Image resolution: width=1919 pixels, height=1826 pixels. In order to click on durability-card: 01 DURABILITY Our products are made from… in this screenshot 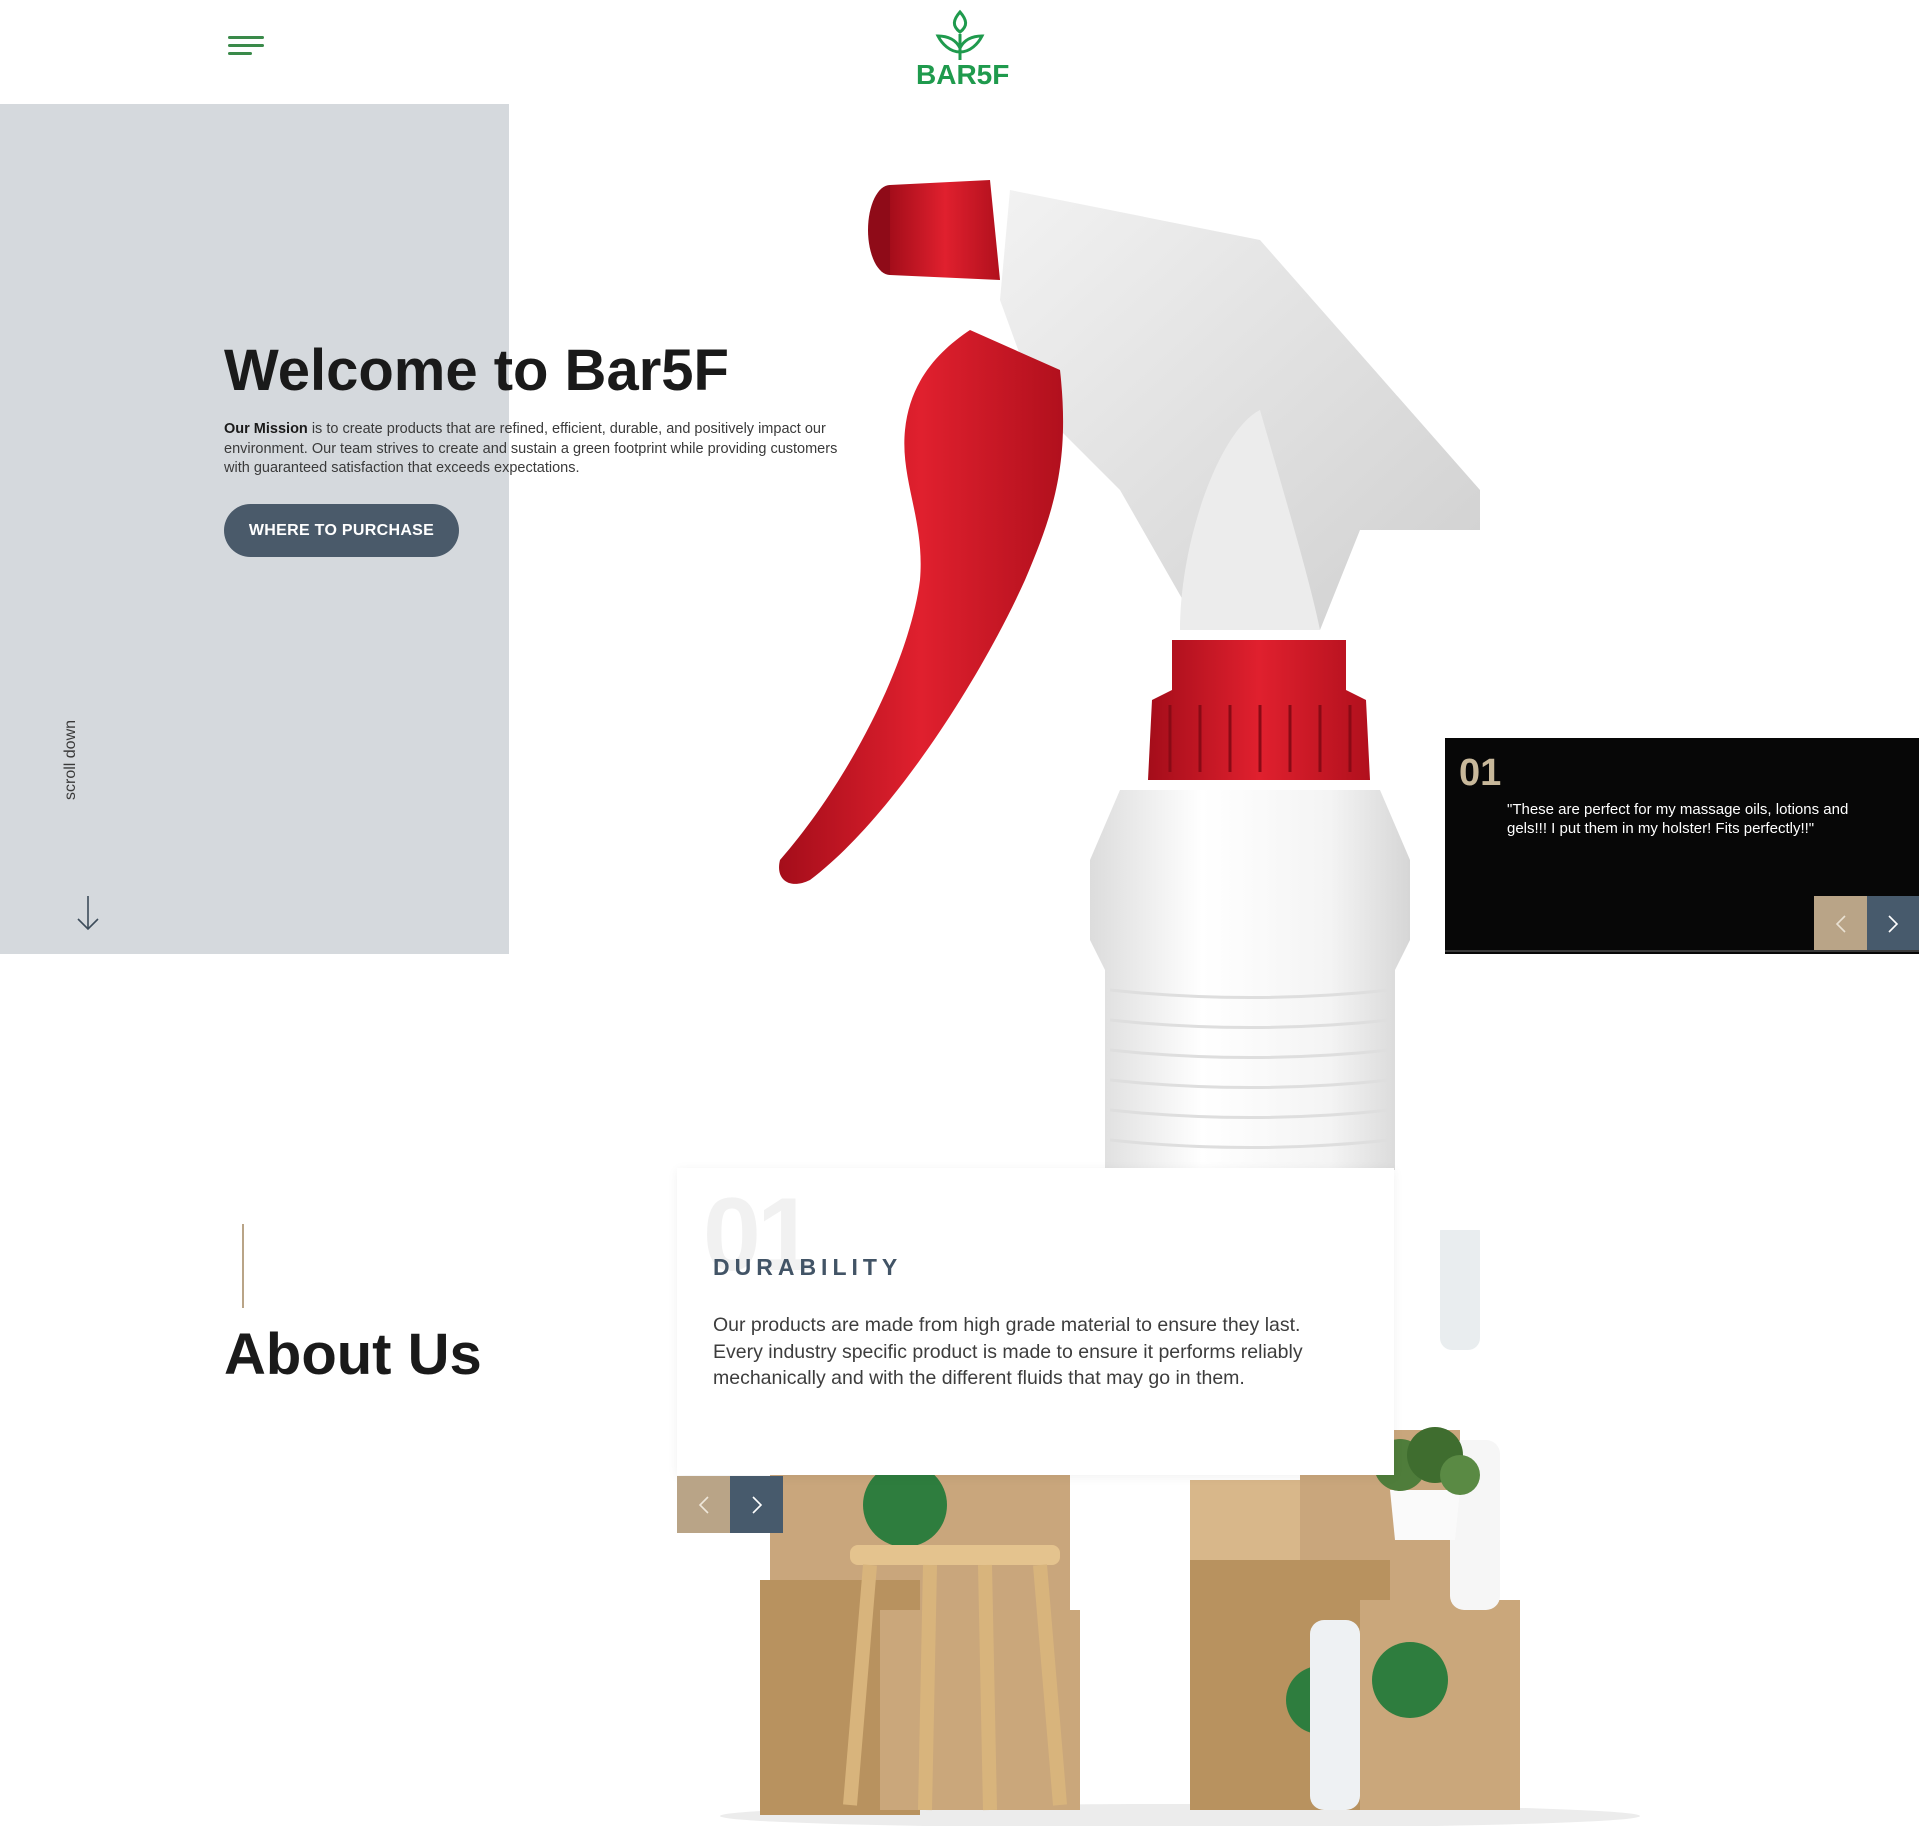, I will do `click(1035, 1321)`.